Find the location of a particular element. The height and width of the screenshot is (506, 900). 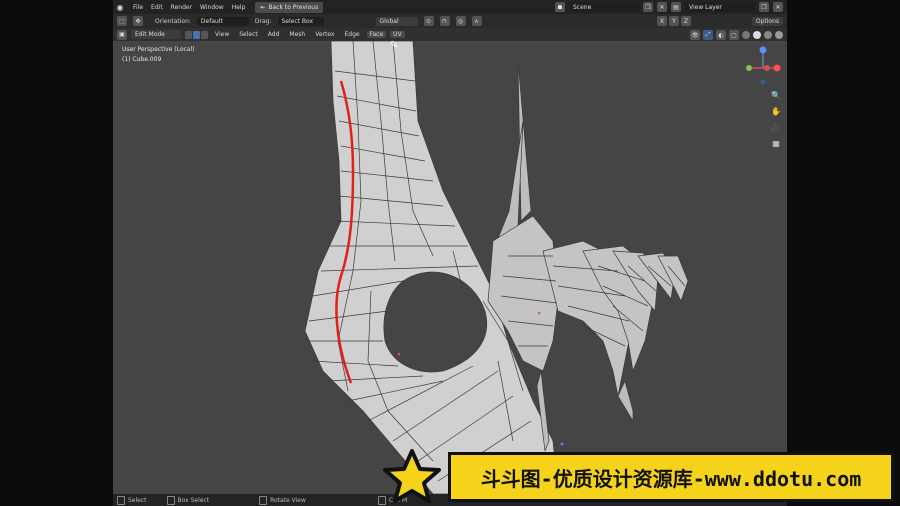

mirror-y-button: Y is located at coordinates (674, 21).